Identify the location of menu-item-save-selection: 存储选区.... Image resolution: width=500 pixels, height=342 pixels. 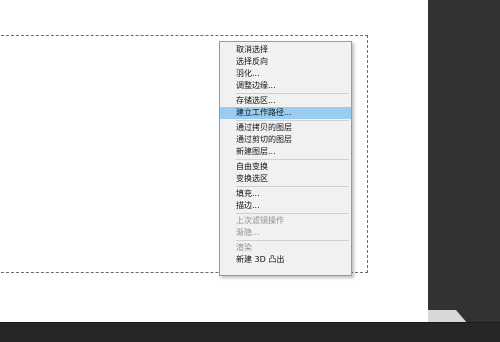
(285, 101).